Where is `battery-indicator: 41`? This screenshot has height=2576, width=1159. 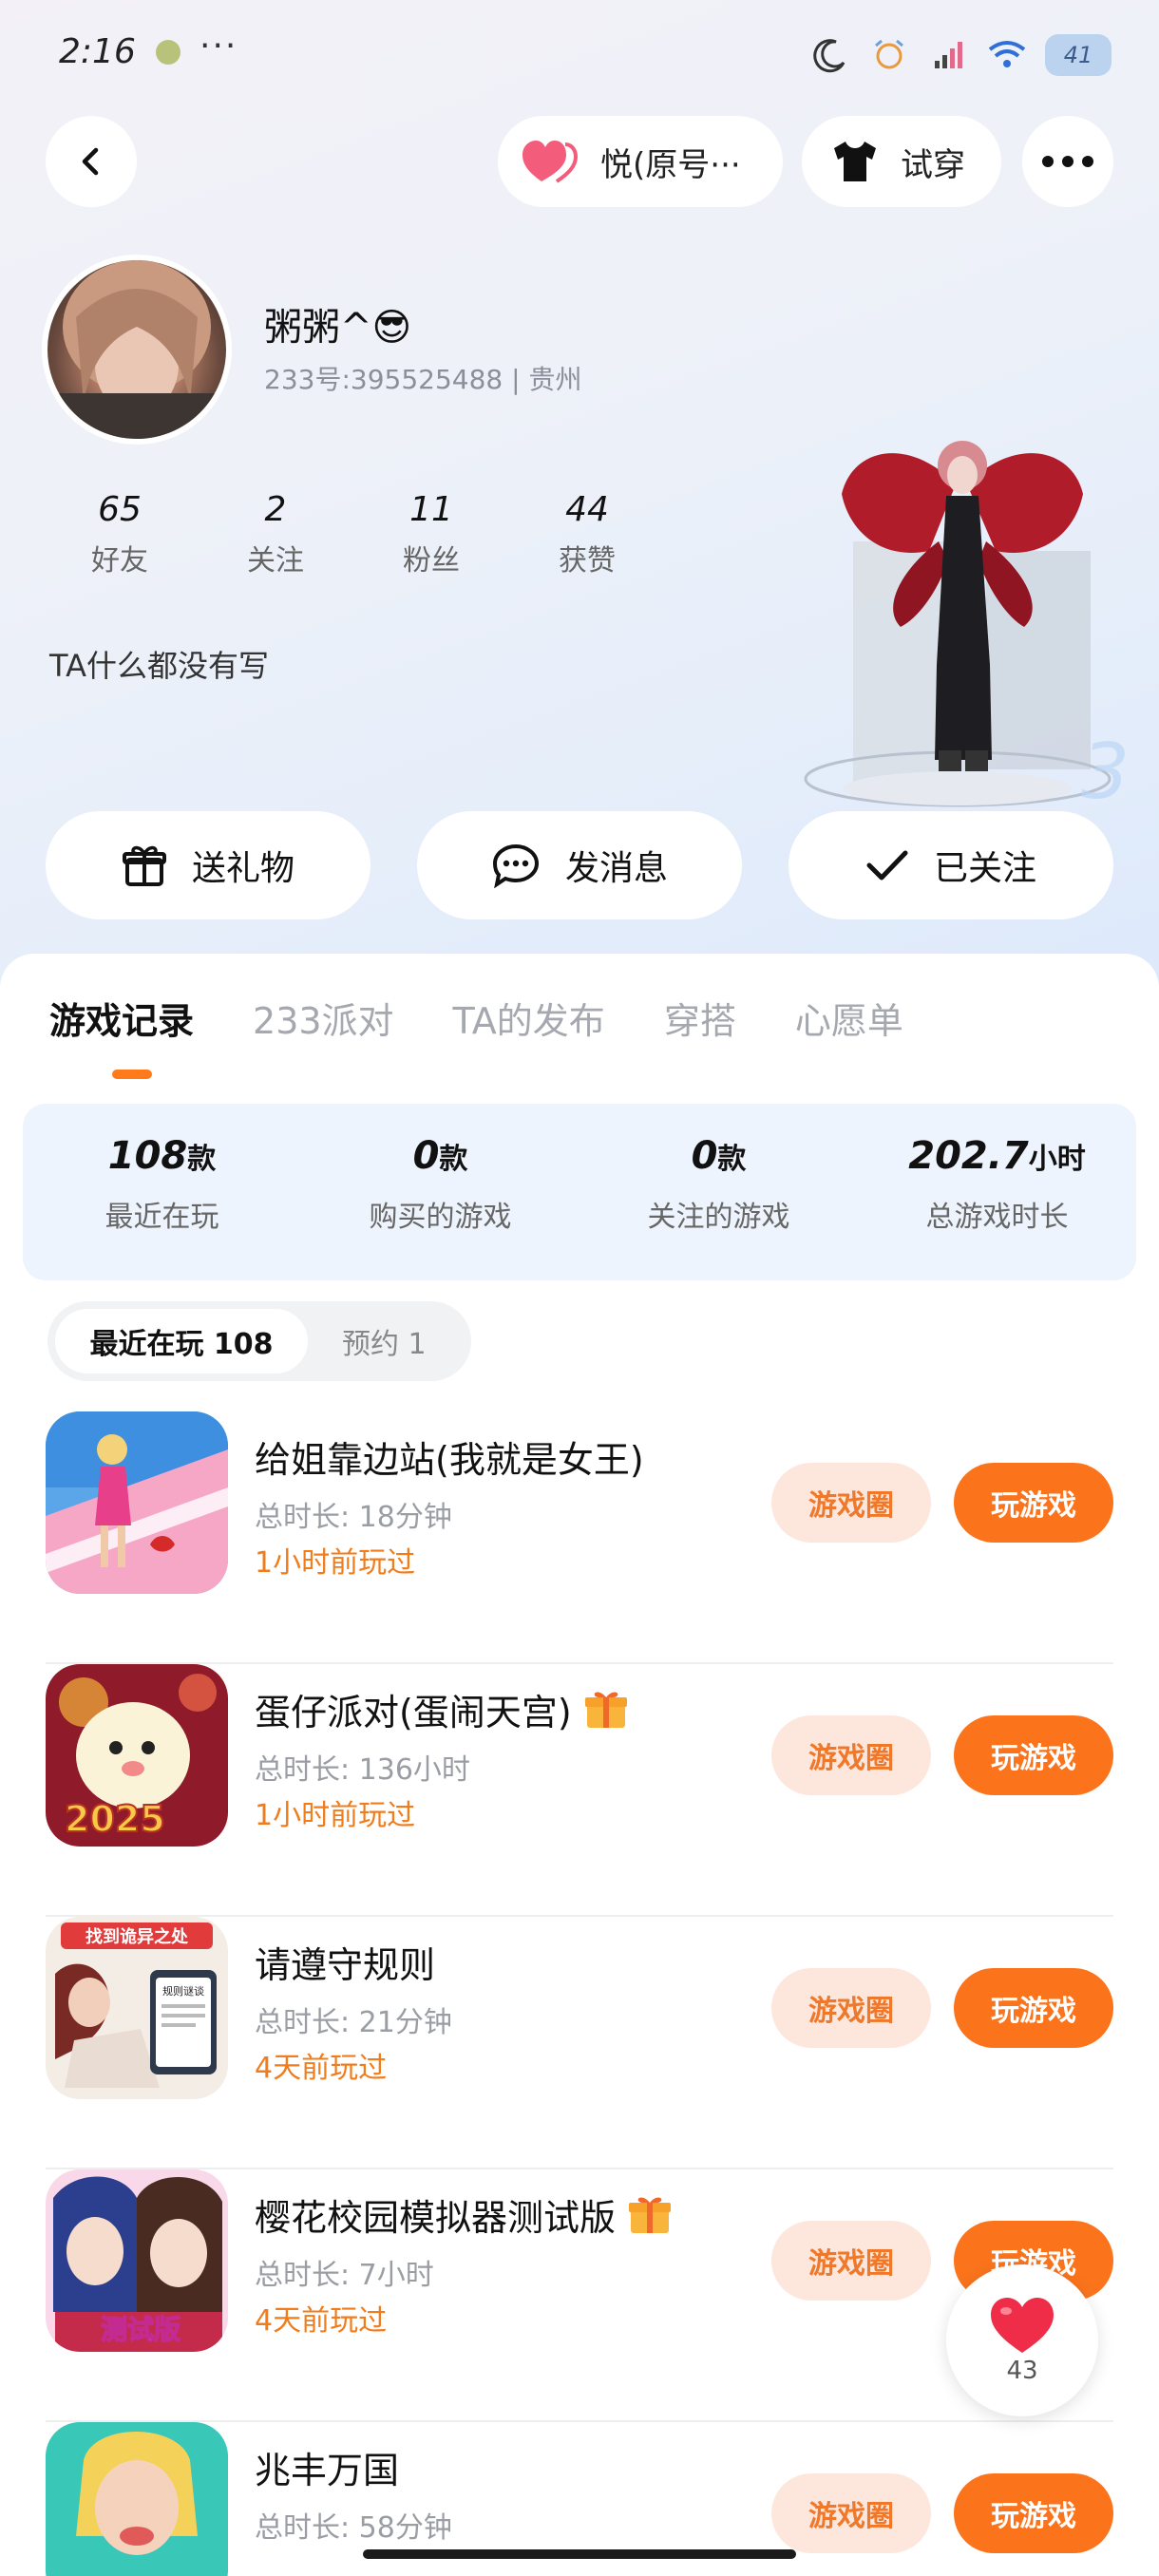 battery-indicator: 41 is located at coordinates (1078, 55).